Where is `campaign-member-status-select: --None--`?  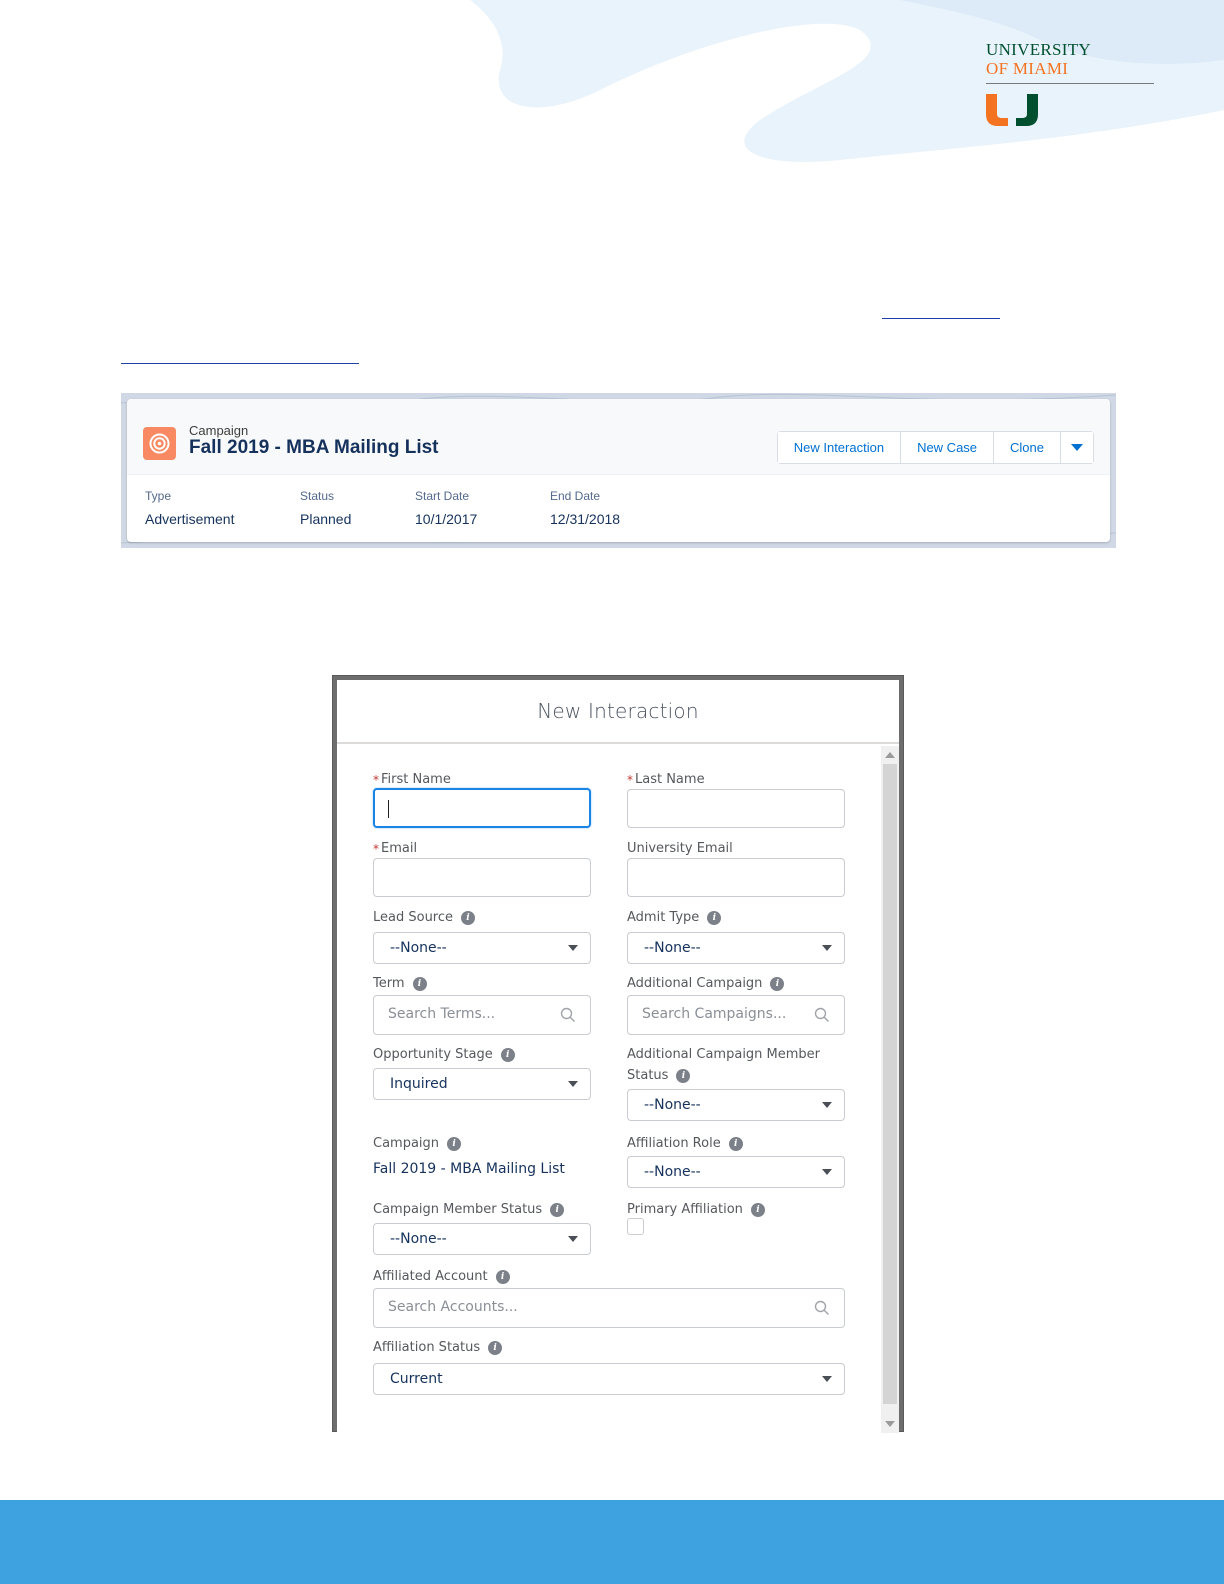
campaign-member-status-select: --None-- is located at coordinates (482, 1239).